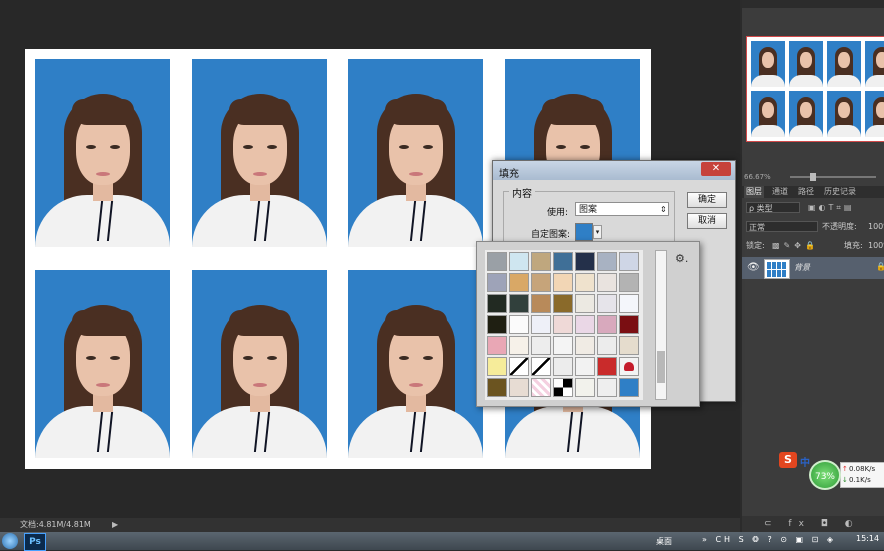 The height and width of the screenshot is (551, 884). What do you see at coordinates (597, 232) in the screenshot?
I see `pattern-dropdown-arrow-icon: ▾` at bounding box center [597, 232].